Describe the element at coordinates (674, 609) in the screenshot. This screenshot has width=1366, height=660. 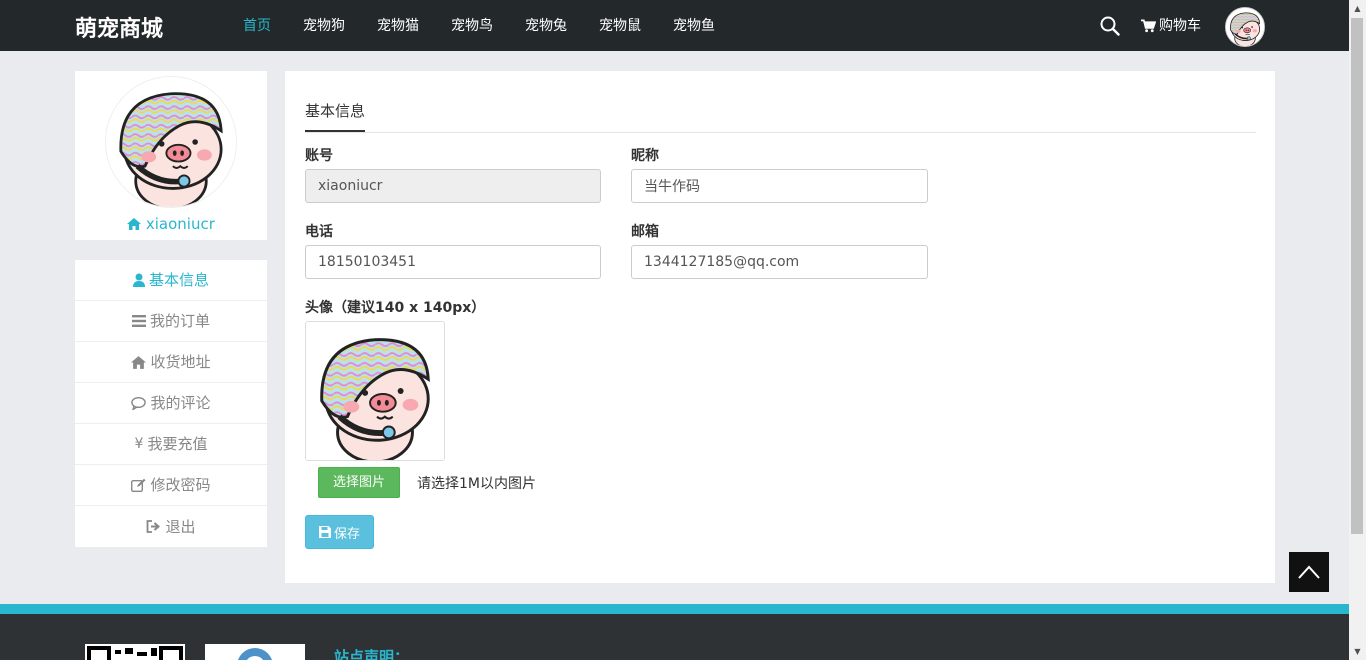
I see `footer-stripe` at that location.